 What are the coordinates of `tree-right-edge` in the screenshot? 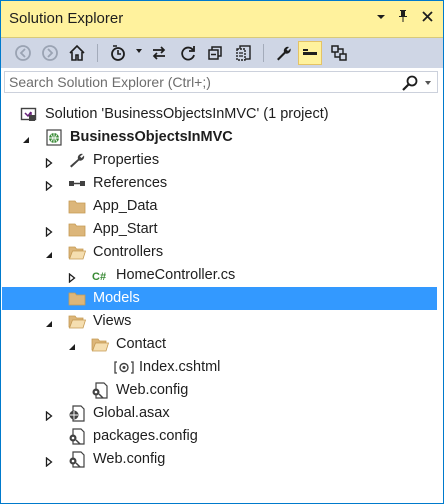 It's located at (440, 298).